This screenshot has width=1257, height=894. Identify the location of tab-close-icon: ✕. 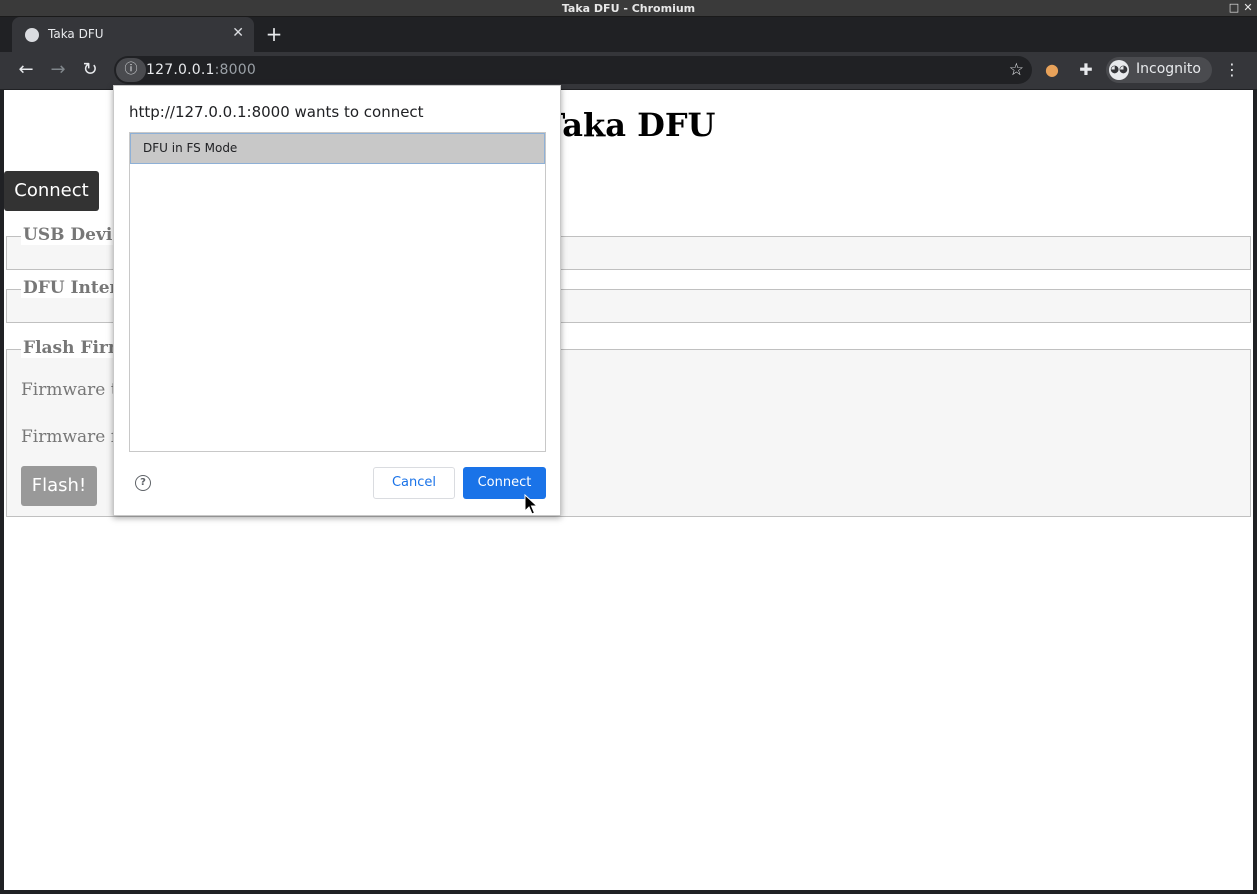
(238, 33).